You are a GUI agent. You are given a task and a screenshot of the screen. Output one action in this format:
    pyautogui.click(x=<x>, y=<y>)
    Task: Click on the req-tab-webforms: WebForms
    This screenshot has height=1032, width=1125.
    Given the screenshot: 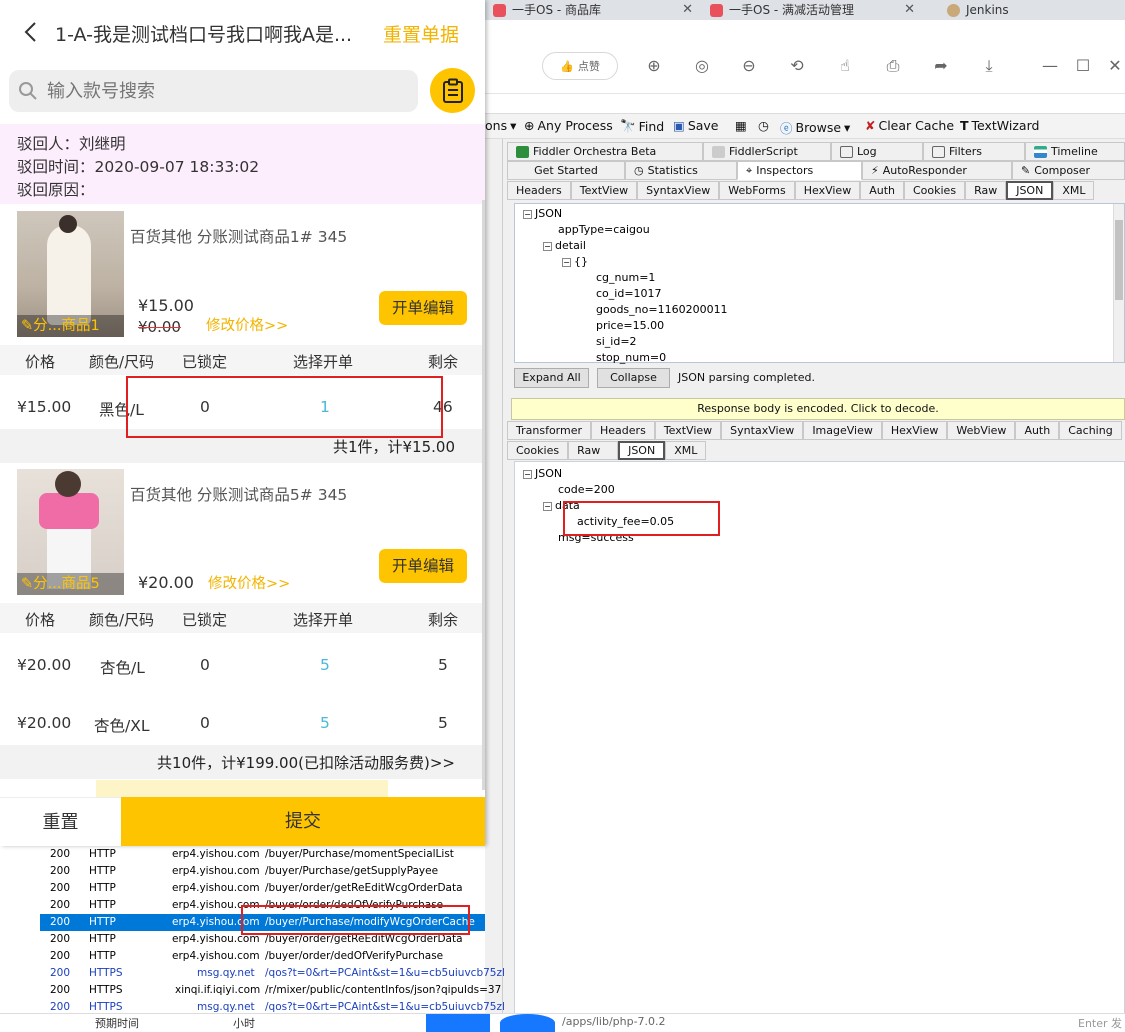 What is the action you would take?
    pyautogui.click(x=757, y=190)
    